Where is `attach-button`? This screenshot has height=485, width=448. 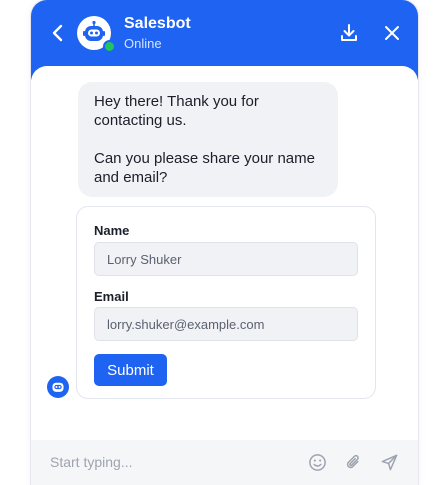
attach-button is located at coordinates (353, 462).